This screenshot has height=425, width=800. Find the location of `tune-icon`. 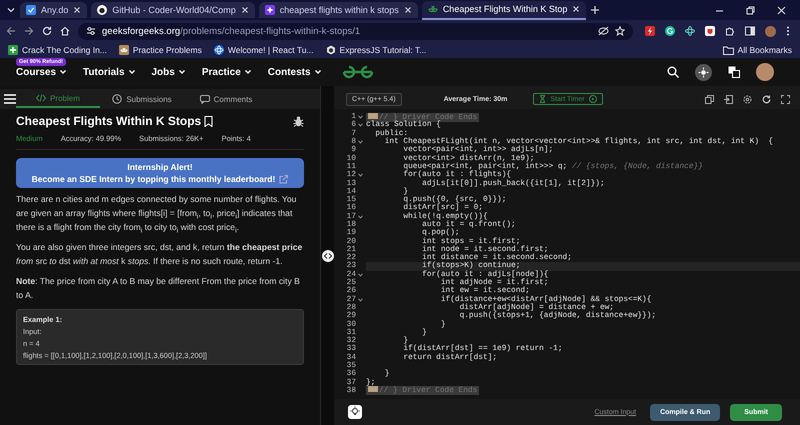

tune-icon is located at coordinates (91, 31).